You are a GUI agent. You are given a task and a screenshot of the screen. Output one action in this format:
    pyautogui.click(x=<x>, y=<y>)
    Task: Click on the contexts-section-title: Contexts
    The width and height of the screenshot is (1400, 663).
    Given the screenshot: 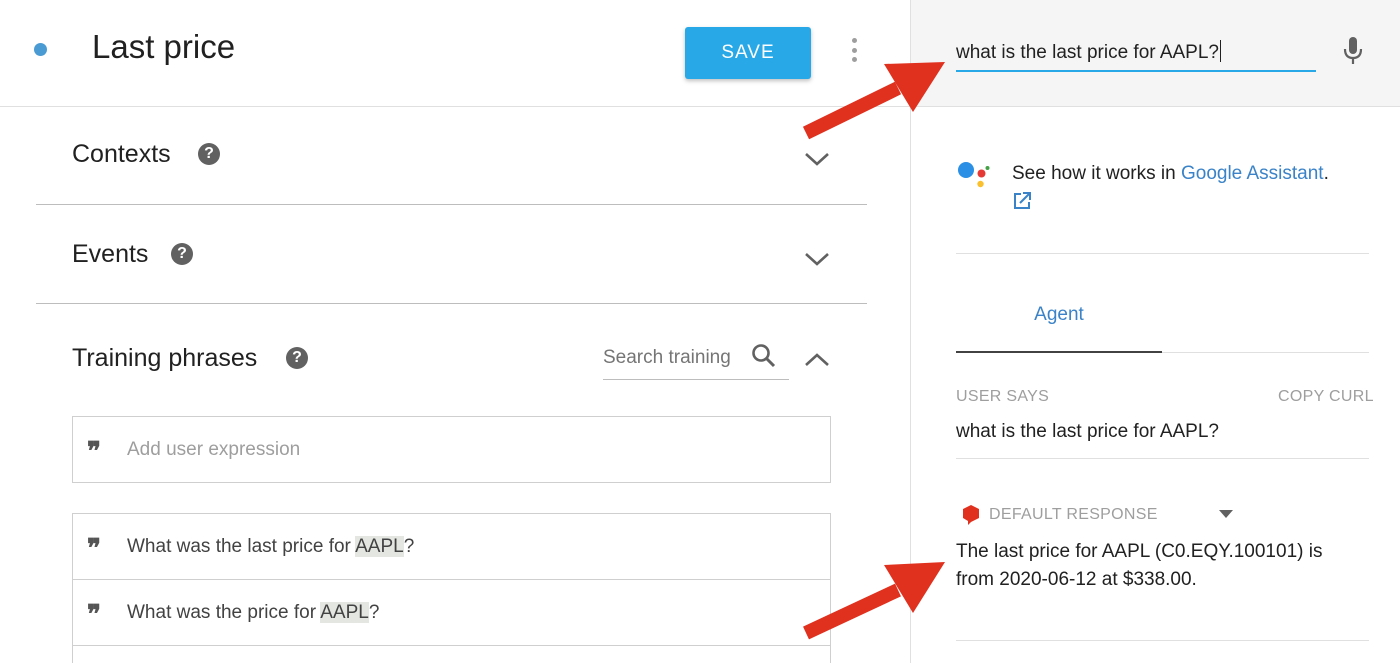 What is the action you would take?
    pyautogui.click(x=121, y=154)
    